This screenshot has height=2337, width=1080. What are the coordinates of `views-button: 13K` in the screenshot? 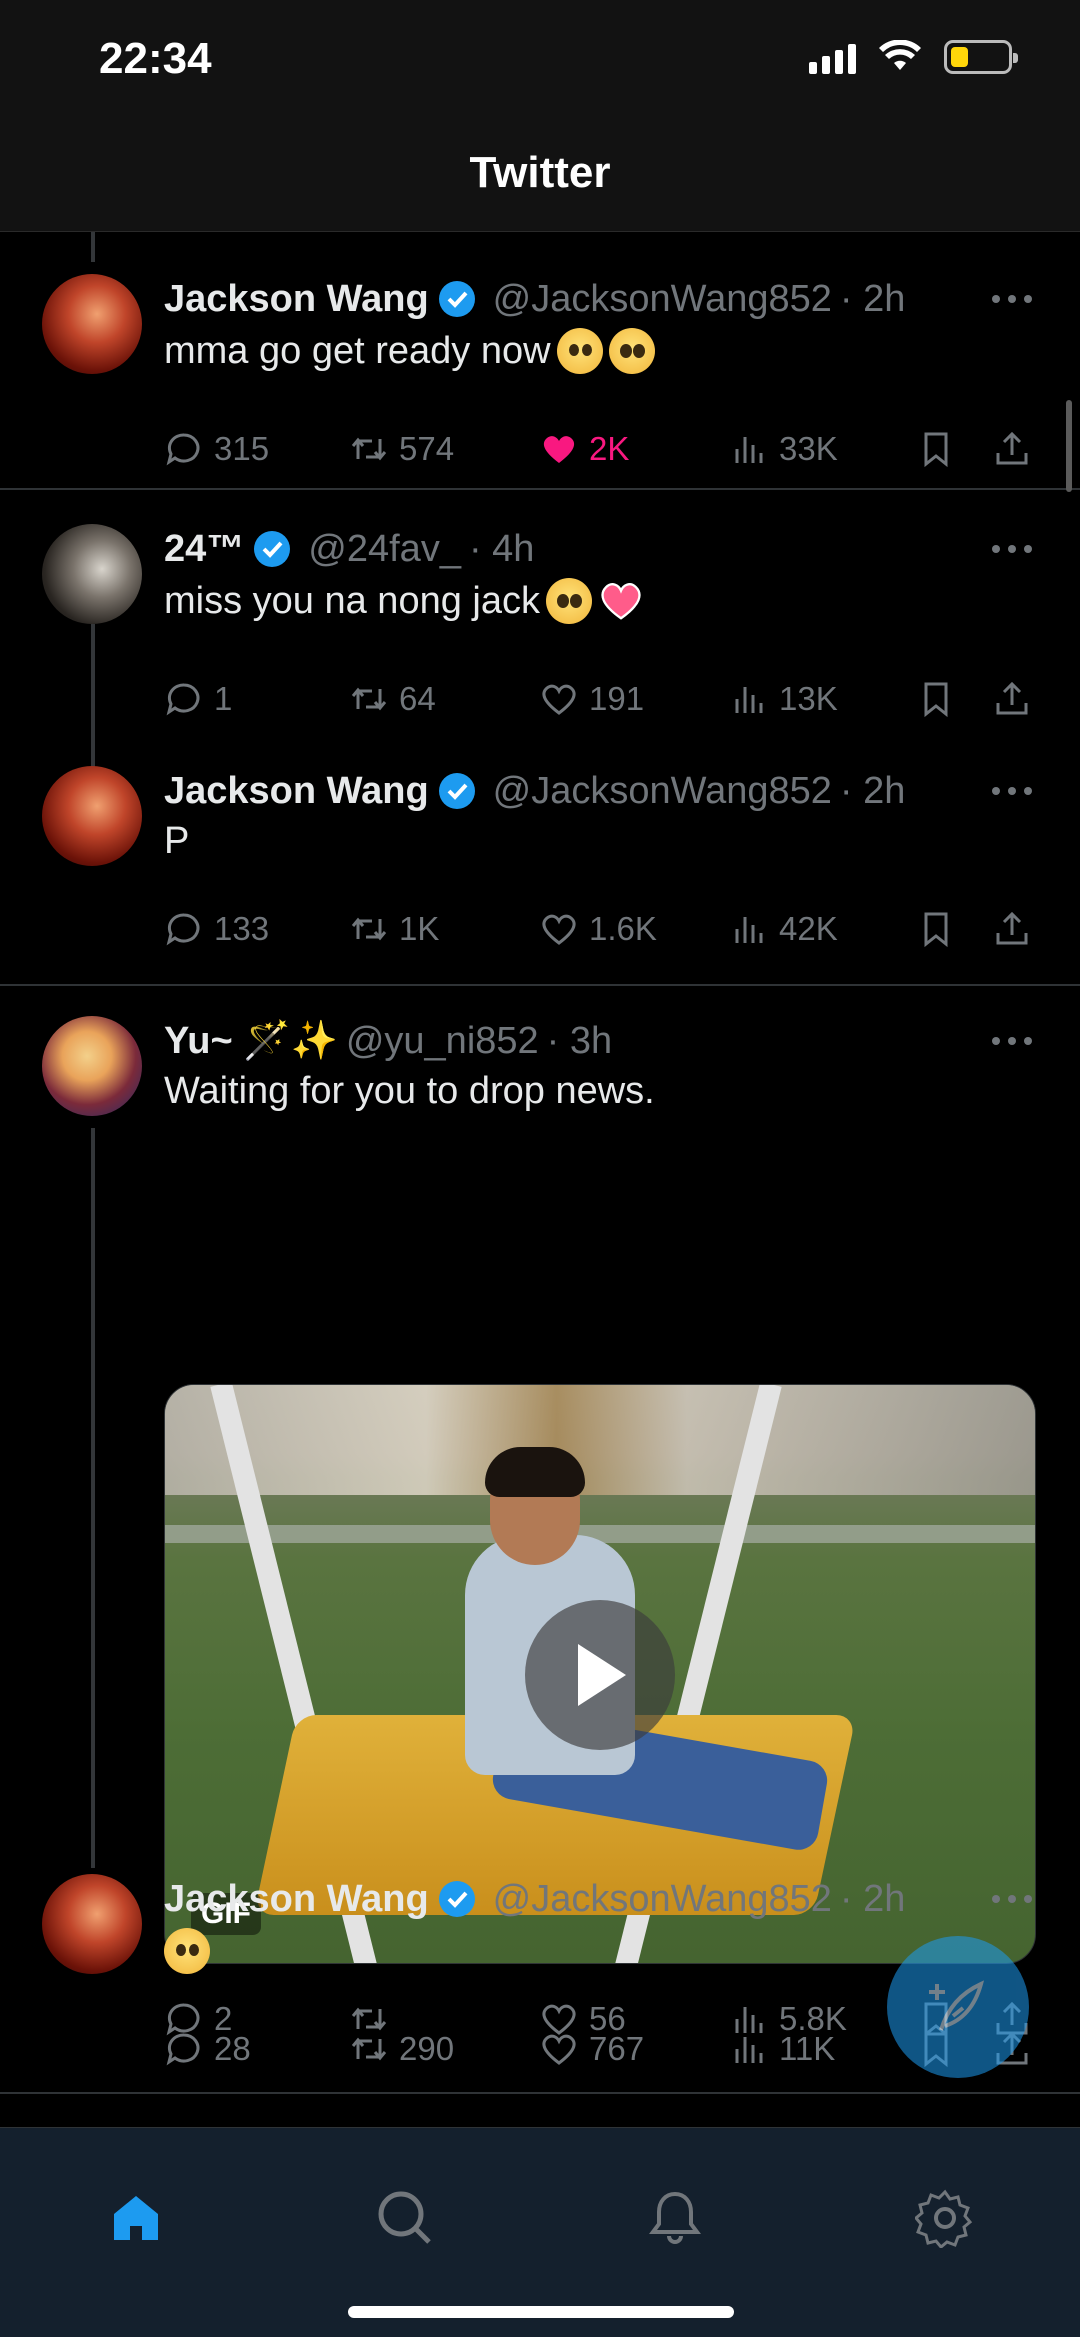 It's located at (783, 699).